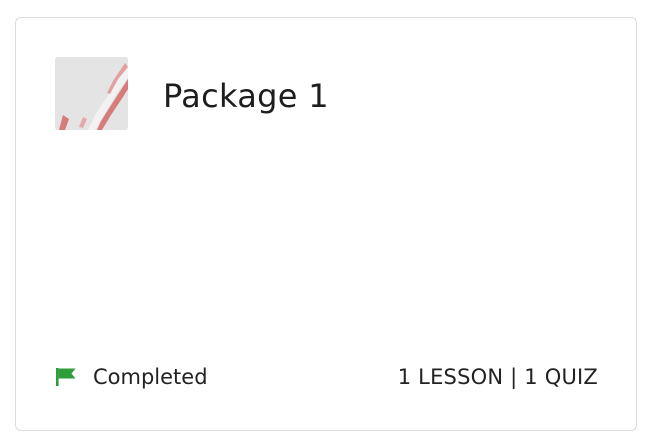 The width and height of the screenshot is (656, 444). What do you see at coordinates (246, 96) in the screenshot?
I see `package-title: Package 1` at bounding box center [246, 96].